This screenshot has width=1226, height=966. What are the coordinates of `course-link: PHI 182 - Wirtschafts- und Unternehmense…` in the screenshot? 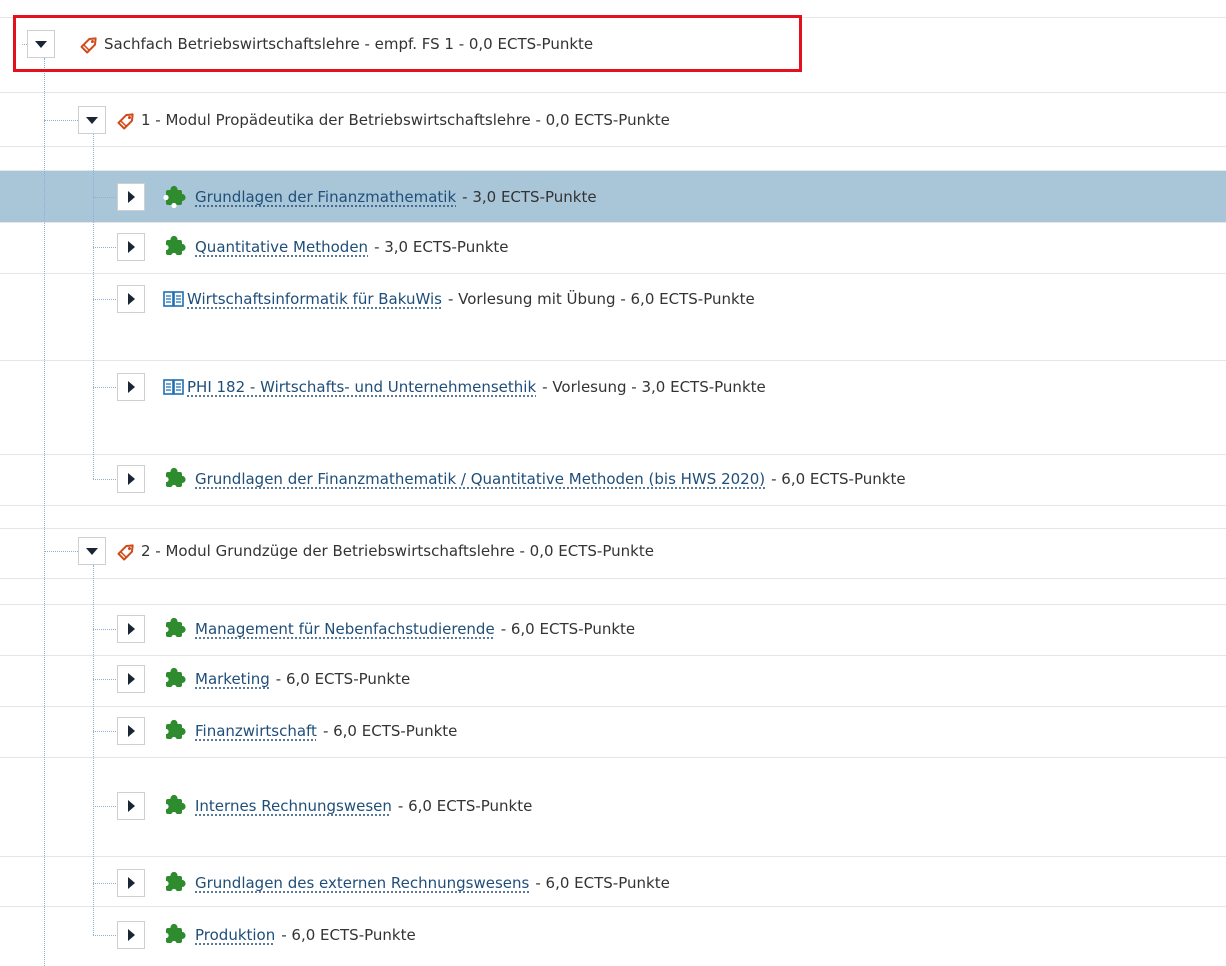 It's located at (361, 387).